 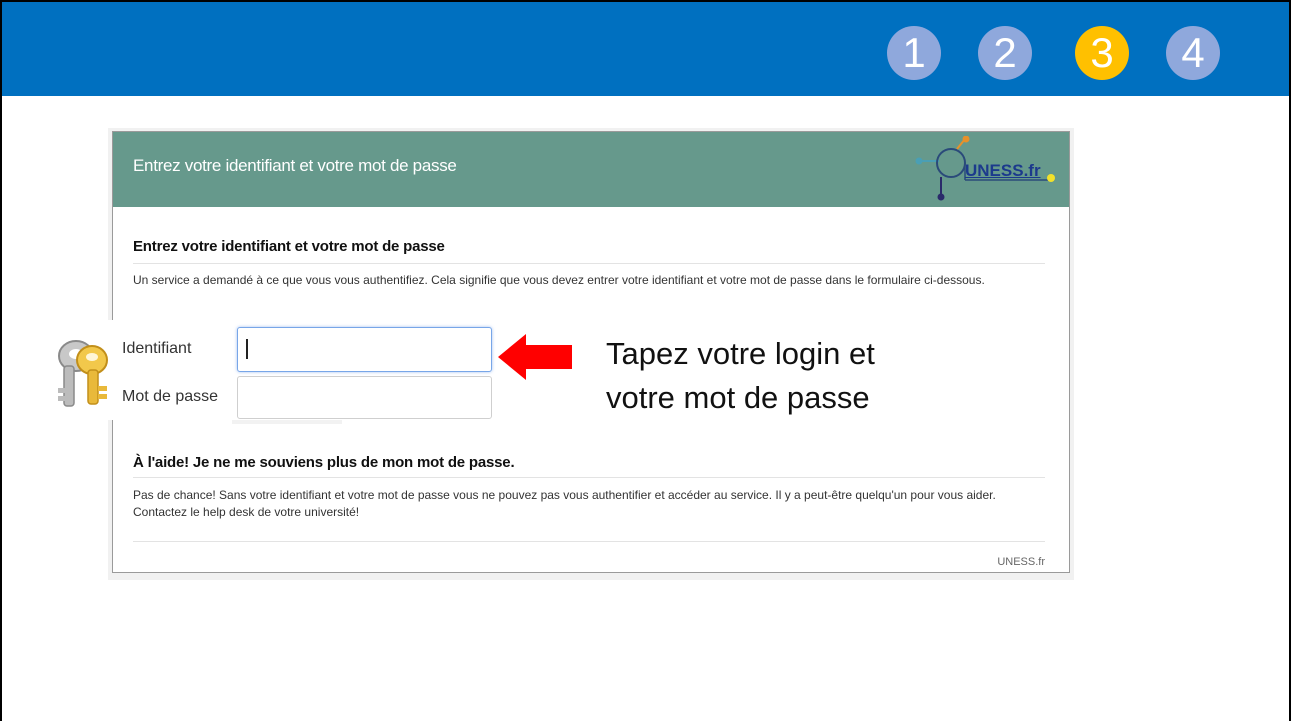 I want to click on keys-icon-graphic, so click(x=83, y=373).